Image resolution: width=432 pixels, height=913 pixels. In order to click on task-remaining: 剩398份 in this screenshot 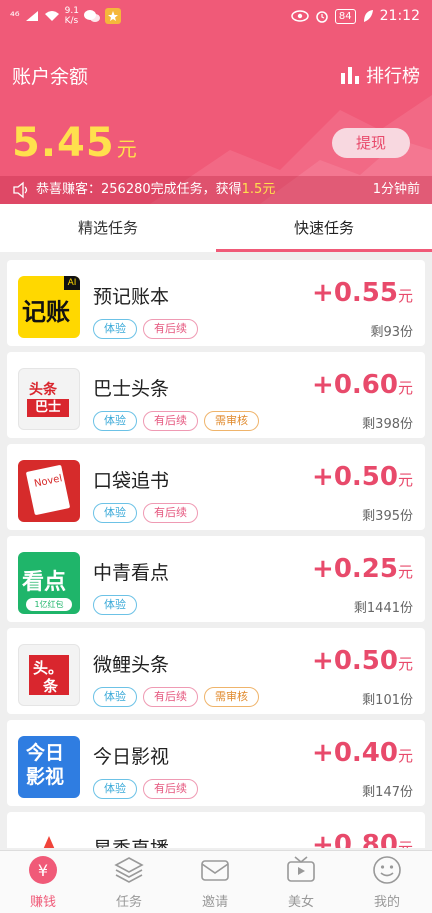, I will do `click(387, 424)`.